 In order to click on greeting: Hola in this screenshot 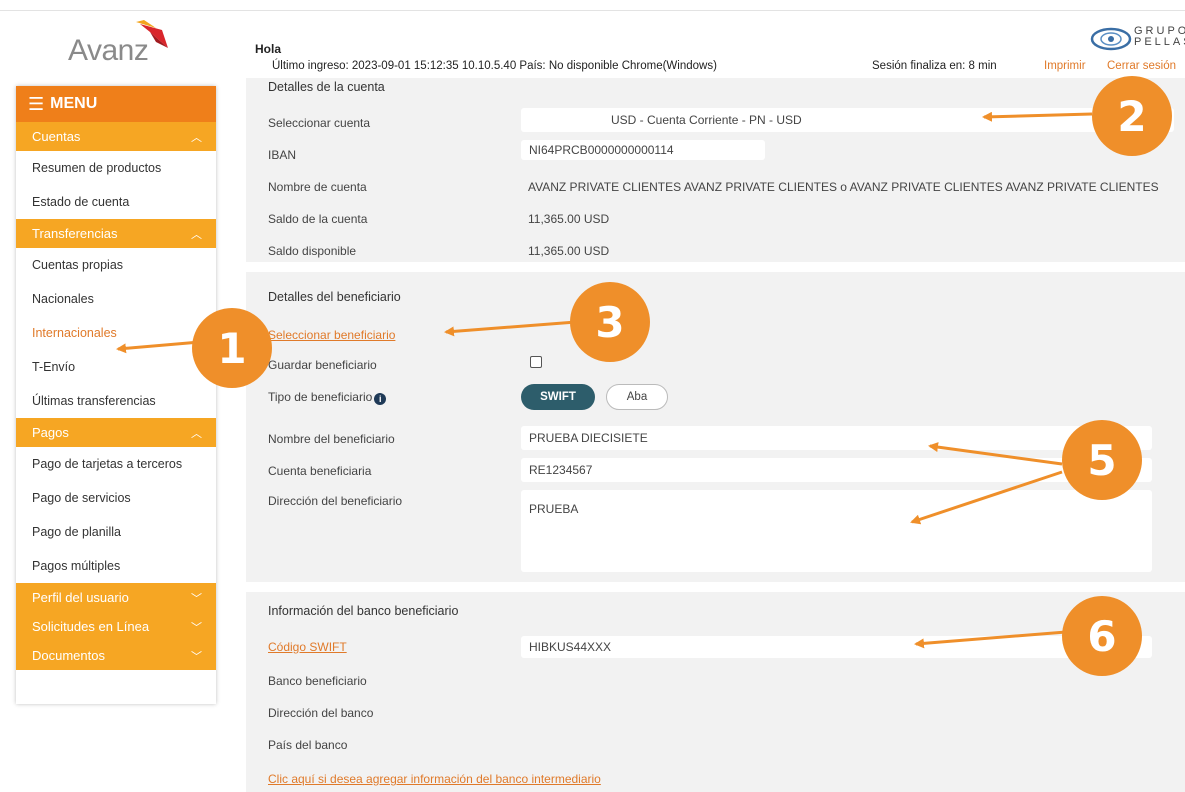, I will do `click(268, 49)`.